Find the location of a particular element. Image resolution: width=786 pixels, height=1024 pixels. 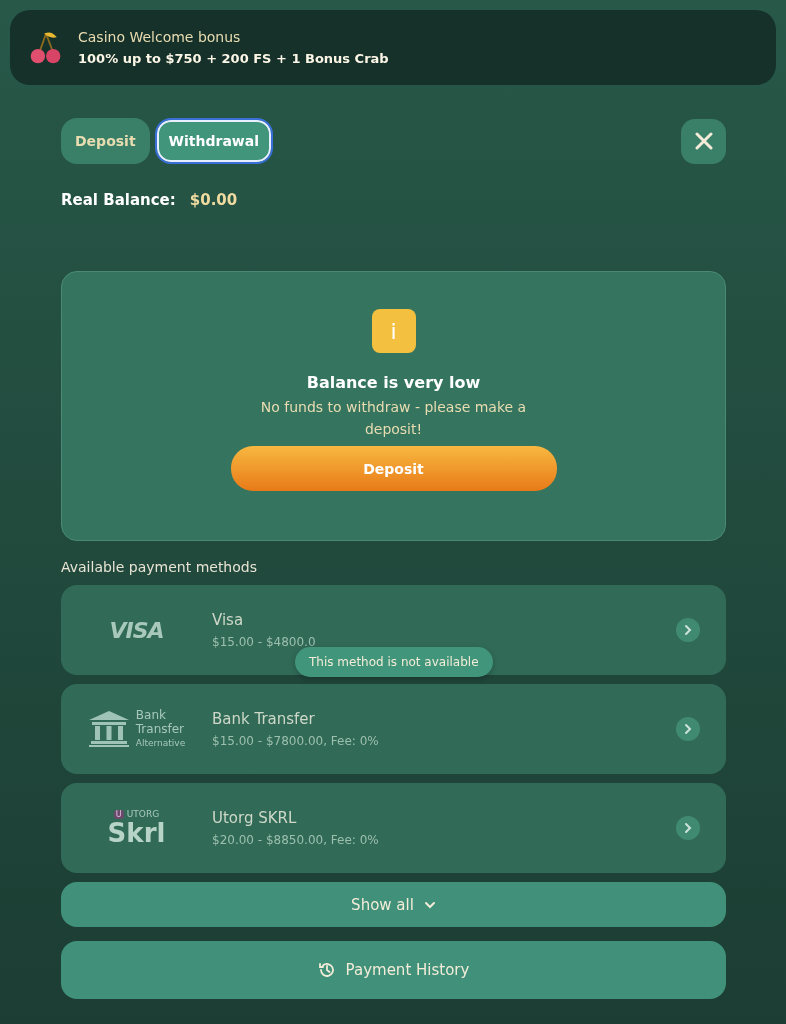

banner-offer: 100% up to $750 + 200 FS + 1 Bonus Crab is located at coordinates (233, 58).